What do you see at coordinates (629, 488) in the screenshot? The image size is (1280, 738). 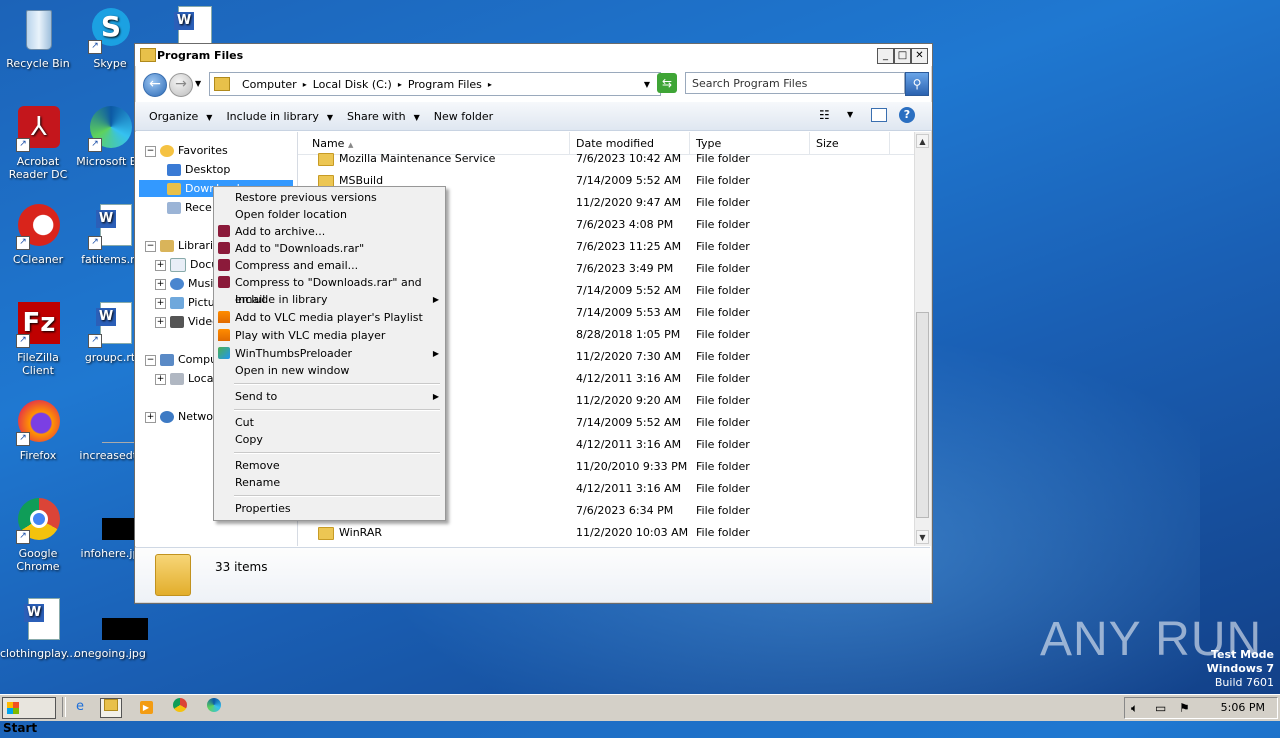 I see `row-date: 4/12/2011 3:16 AM` at bounding box center [629, 488].